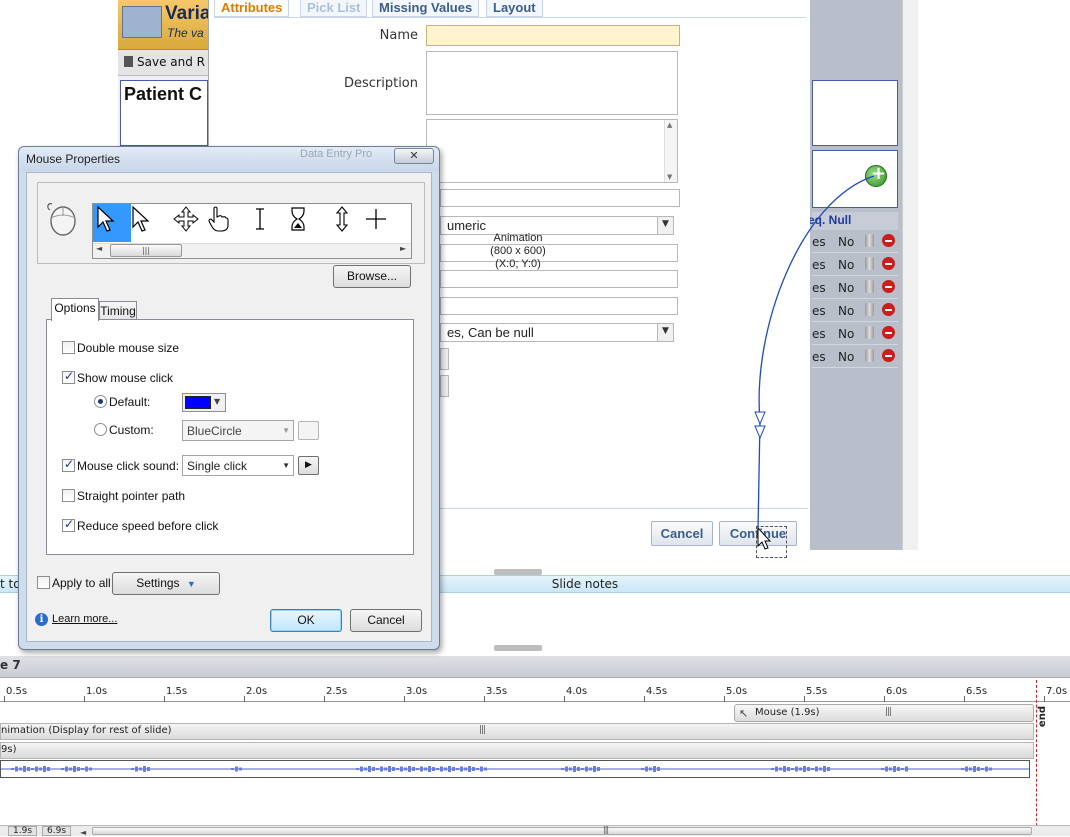  I want to click on tab-options: Options, so click(75, 309).